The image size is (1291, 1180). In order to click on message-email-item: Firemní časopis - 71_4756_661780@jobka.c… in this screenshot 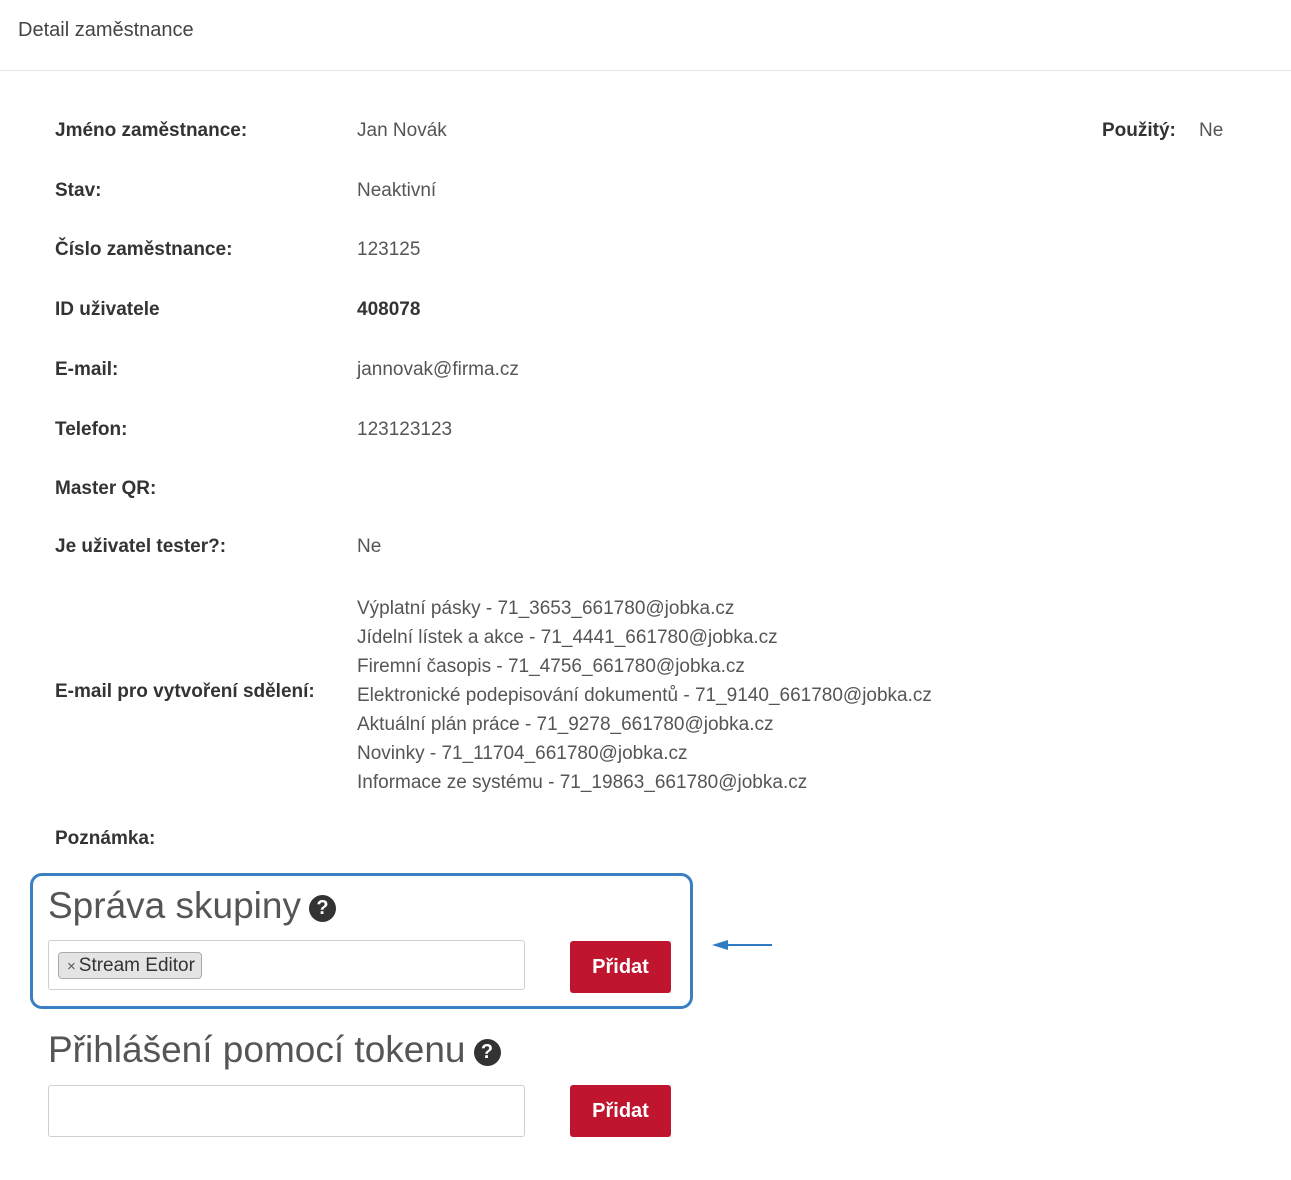, I will do `click(551, 666)`.